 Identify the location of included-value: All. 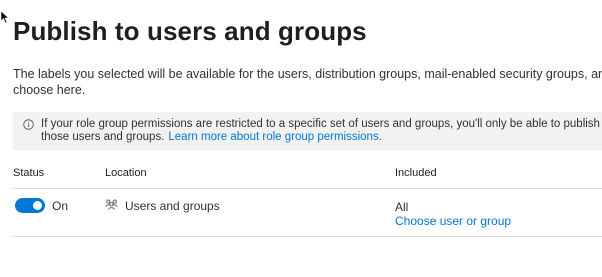
(402, 207).